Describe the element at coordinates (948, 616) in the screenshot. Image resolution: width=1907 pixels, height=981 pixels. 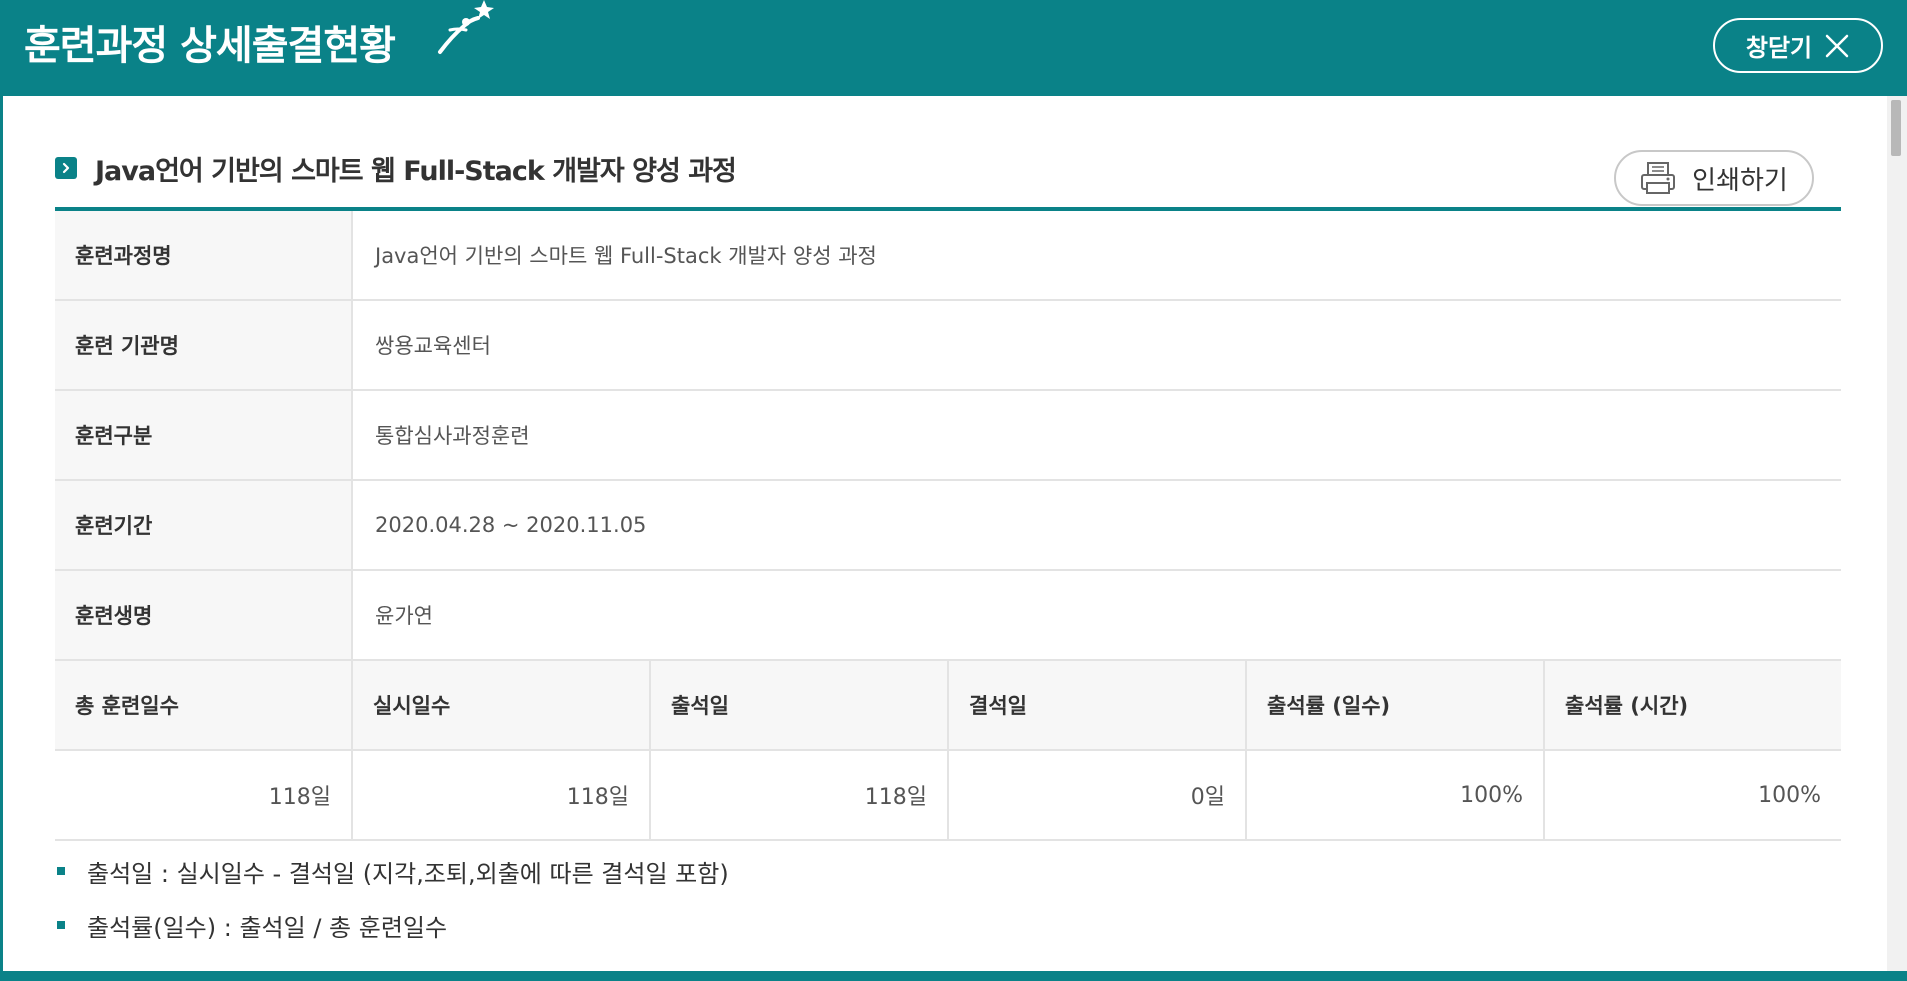
I see `table-row: 훈련생명 윤가연` at that location.